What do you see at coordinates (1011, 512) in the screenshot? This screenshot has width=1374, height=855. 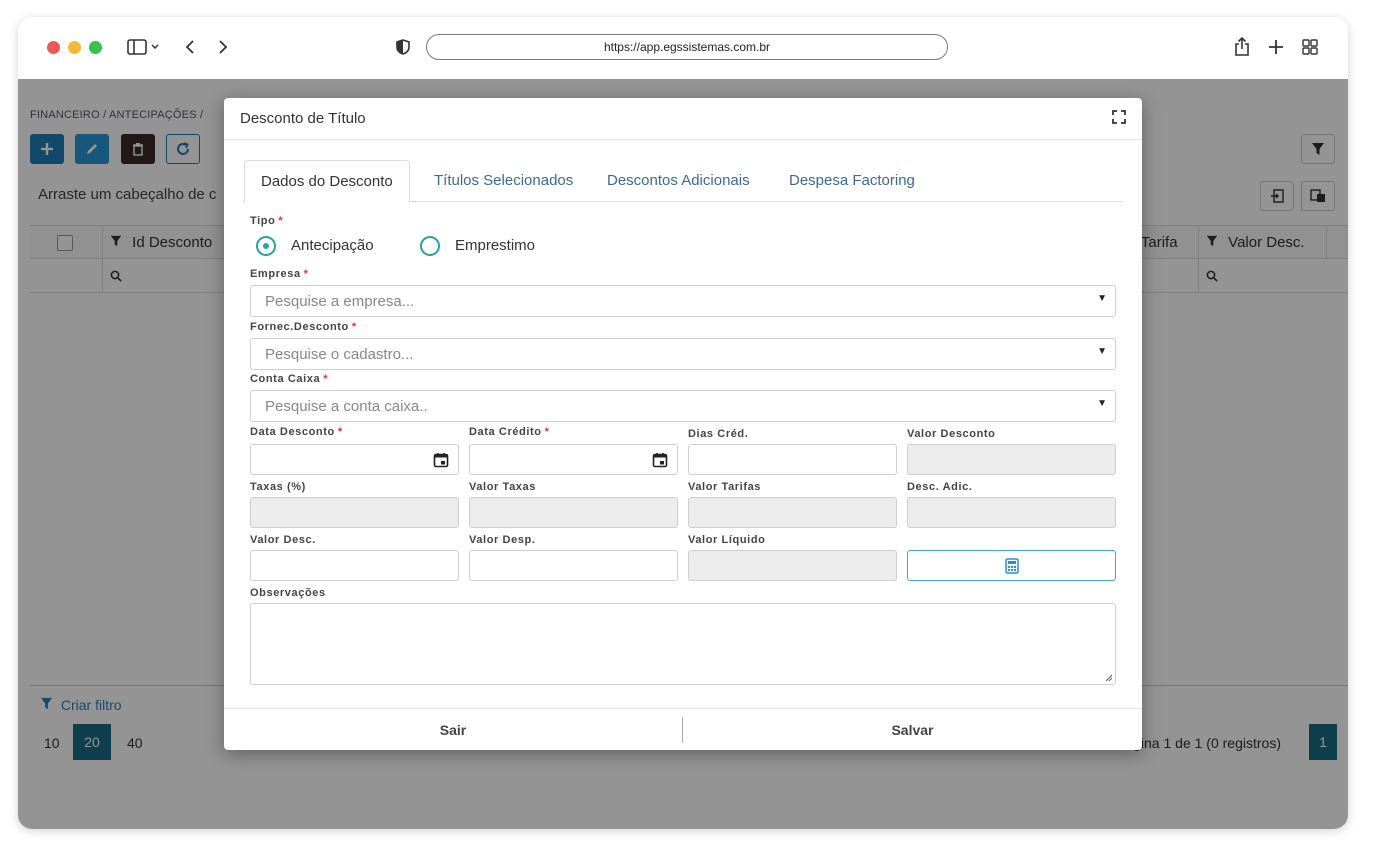 I see `desc-adic-input` at bounding box center [1011, 512].